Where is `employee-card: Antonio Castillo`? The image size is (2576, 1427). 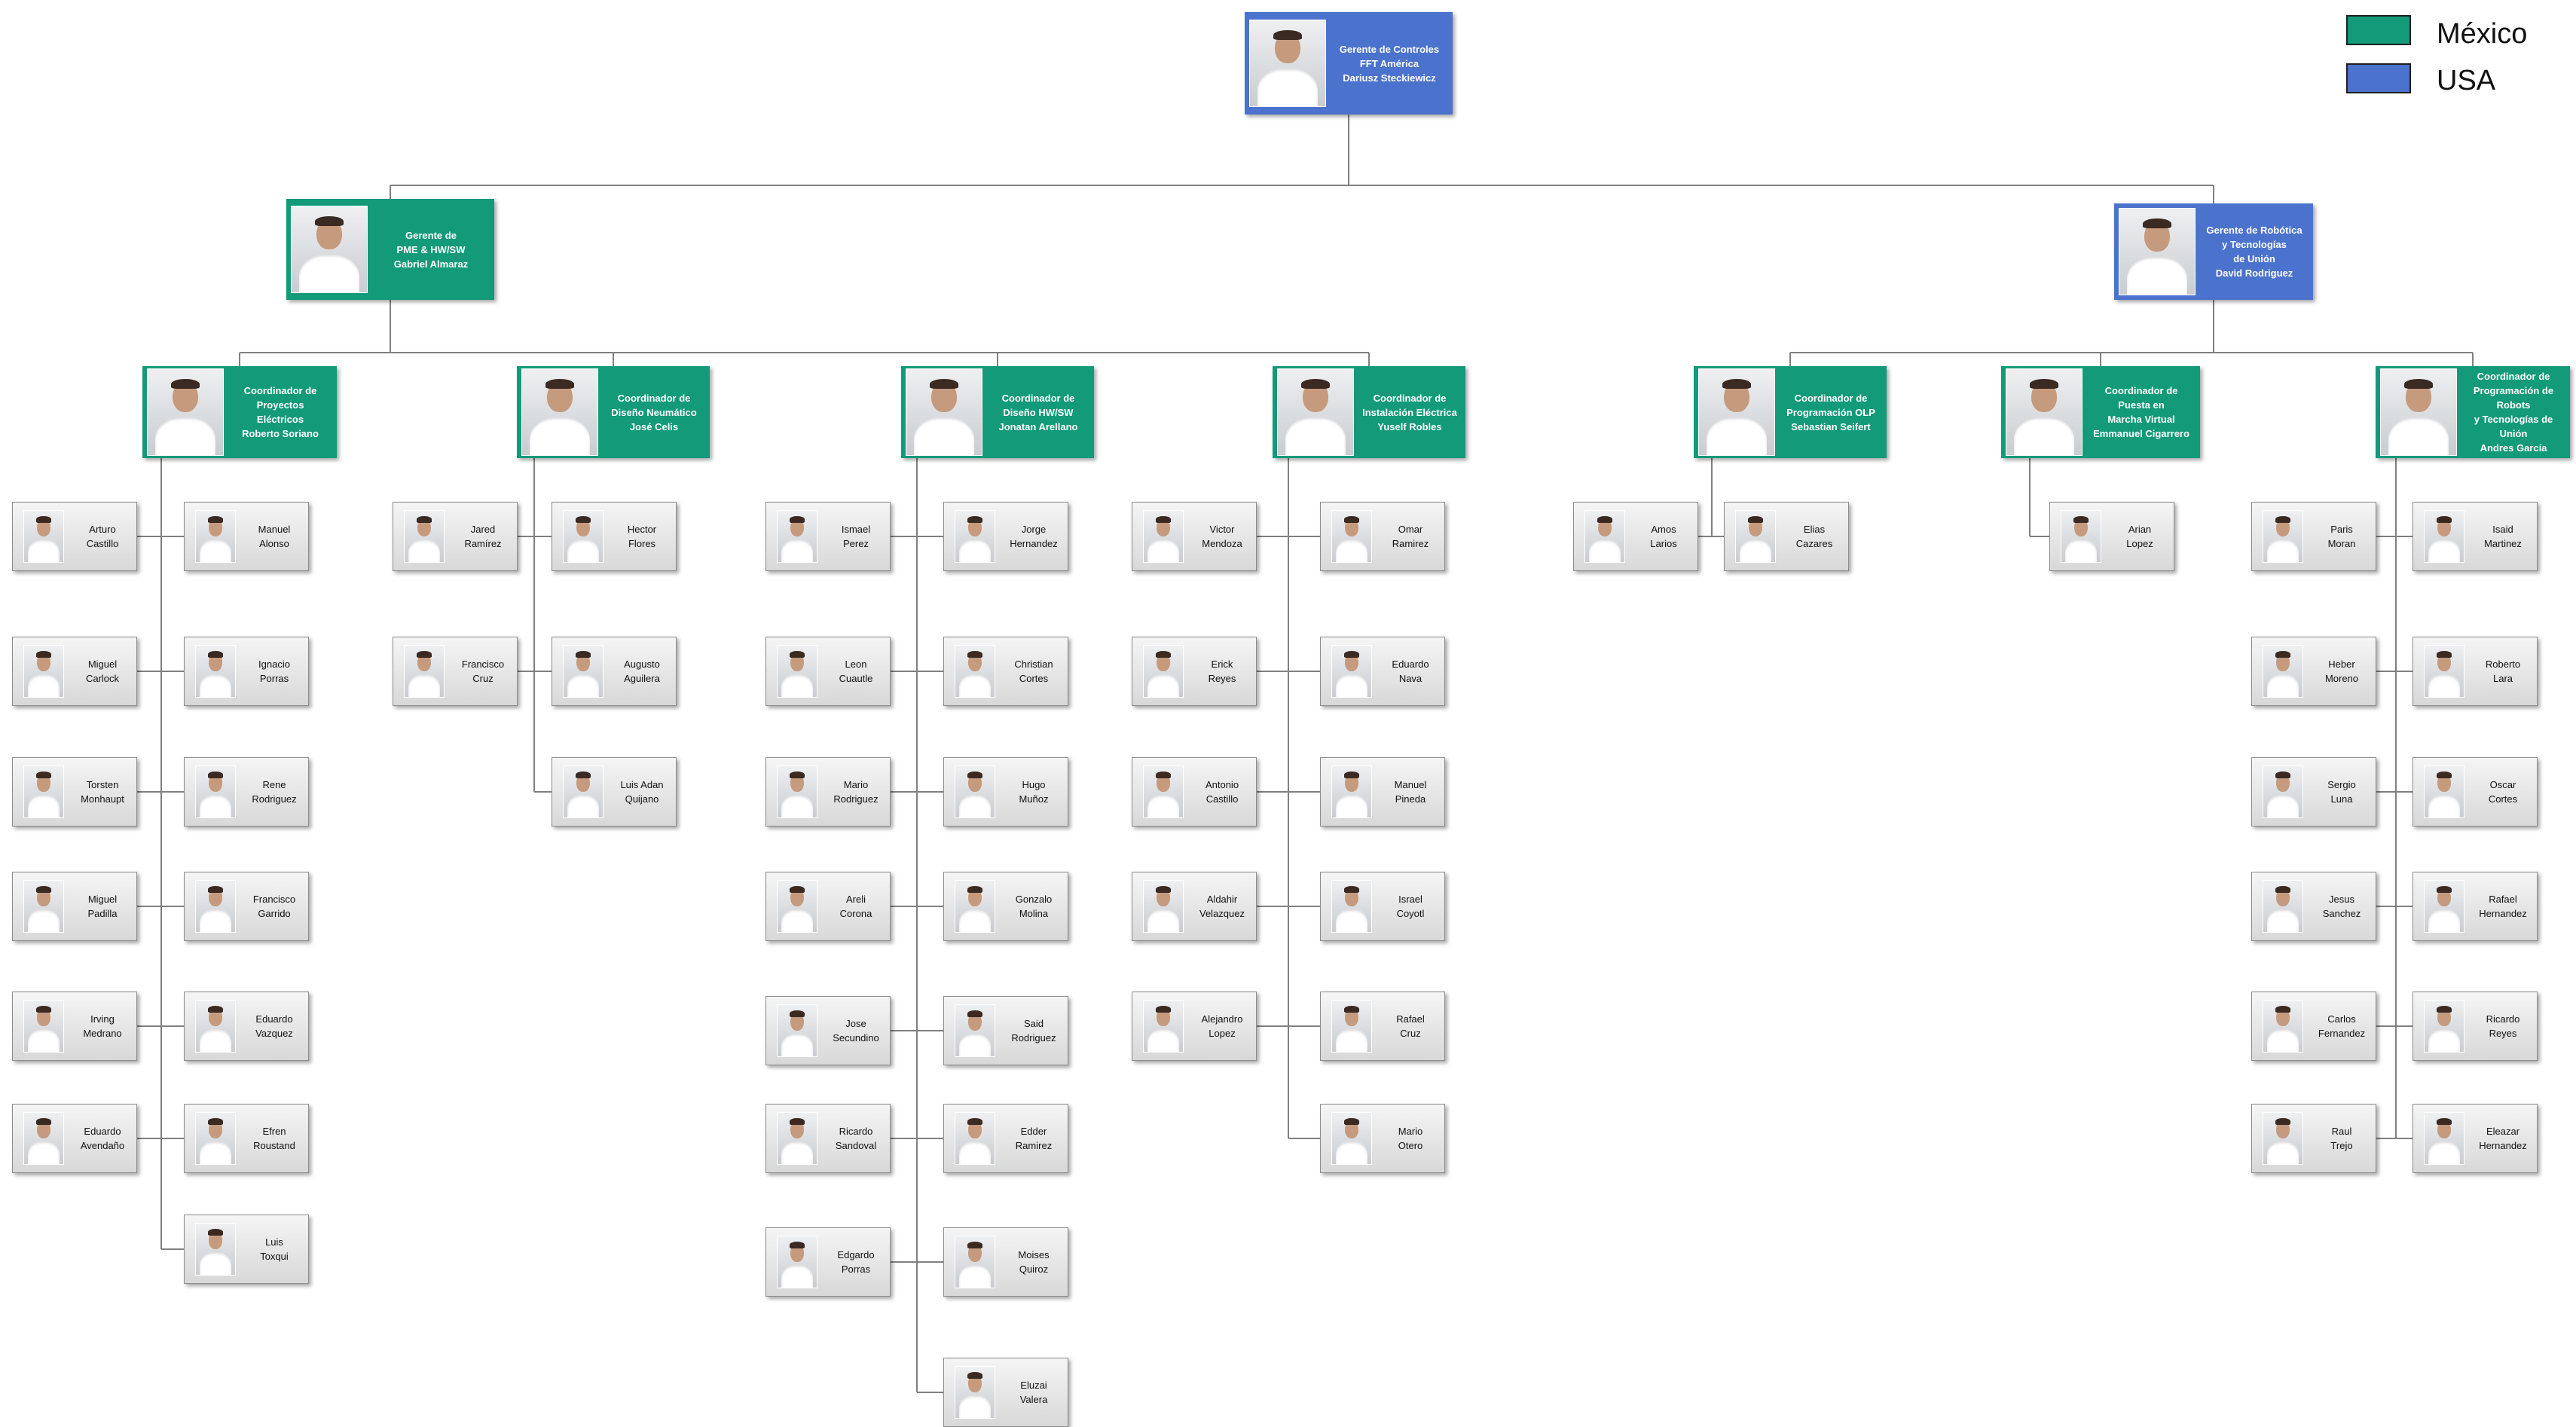
employee-card: Antonio Castillo is located at coordinates (1194, 792).